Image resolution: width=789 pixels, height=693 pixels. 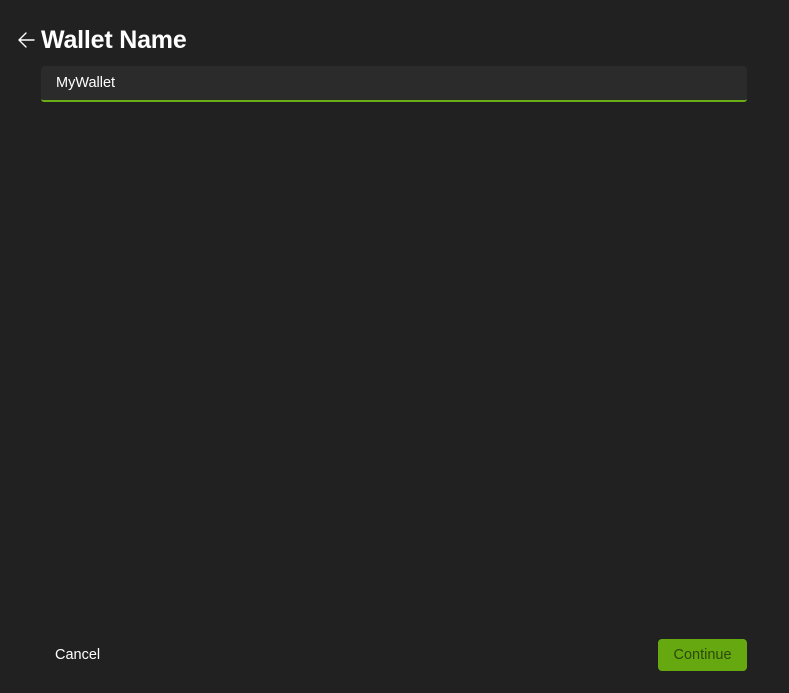 What do you see at coordinates (702, 655) in the screenshot?
I see `continue-button: Continue` at bounding box center [702, 655].